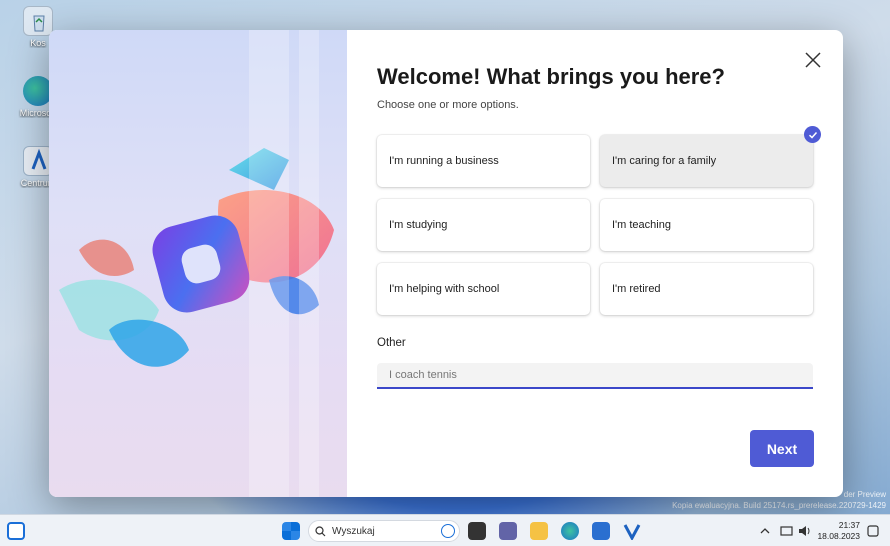 This screenshot has height=546, width=890. I want to click on start-icon, so click(291, 531).